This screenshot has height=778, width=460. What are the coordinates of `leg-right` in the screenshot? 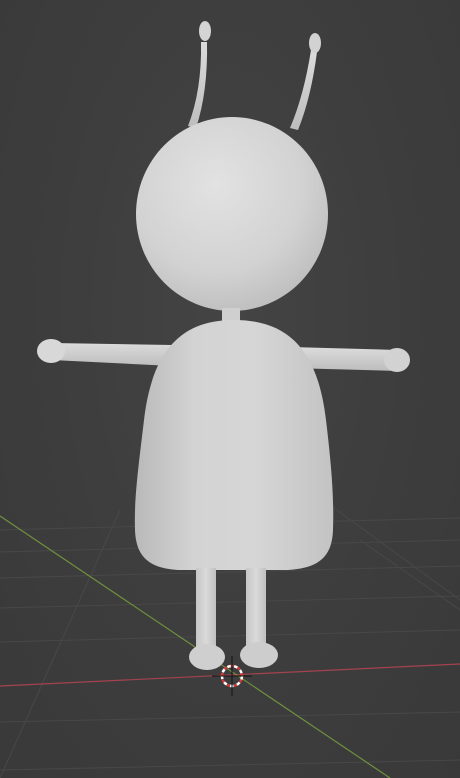 It's located at (259, 618).